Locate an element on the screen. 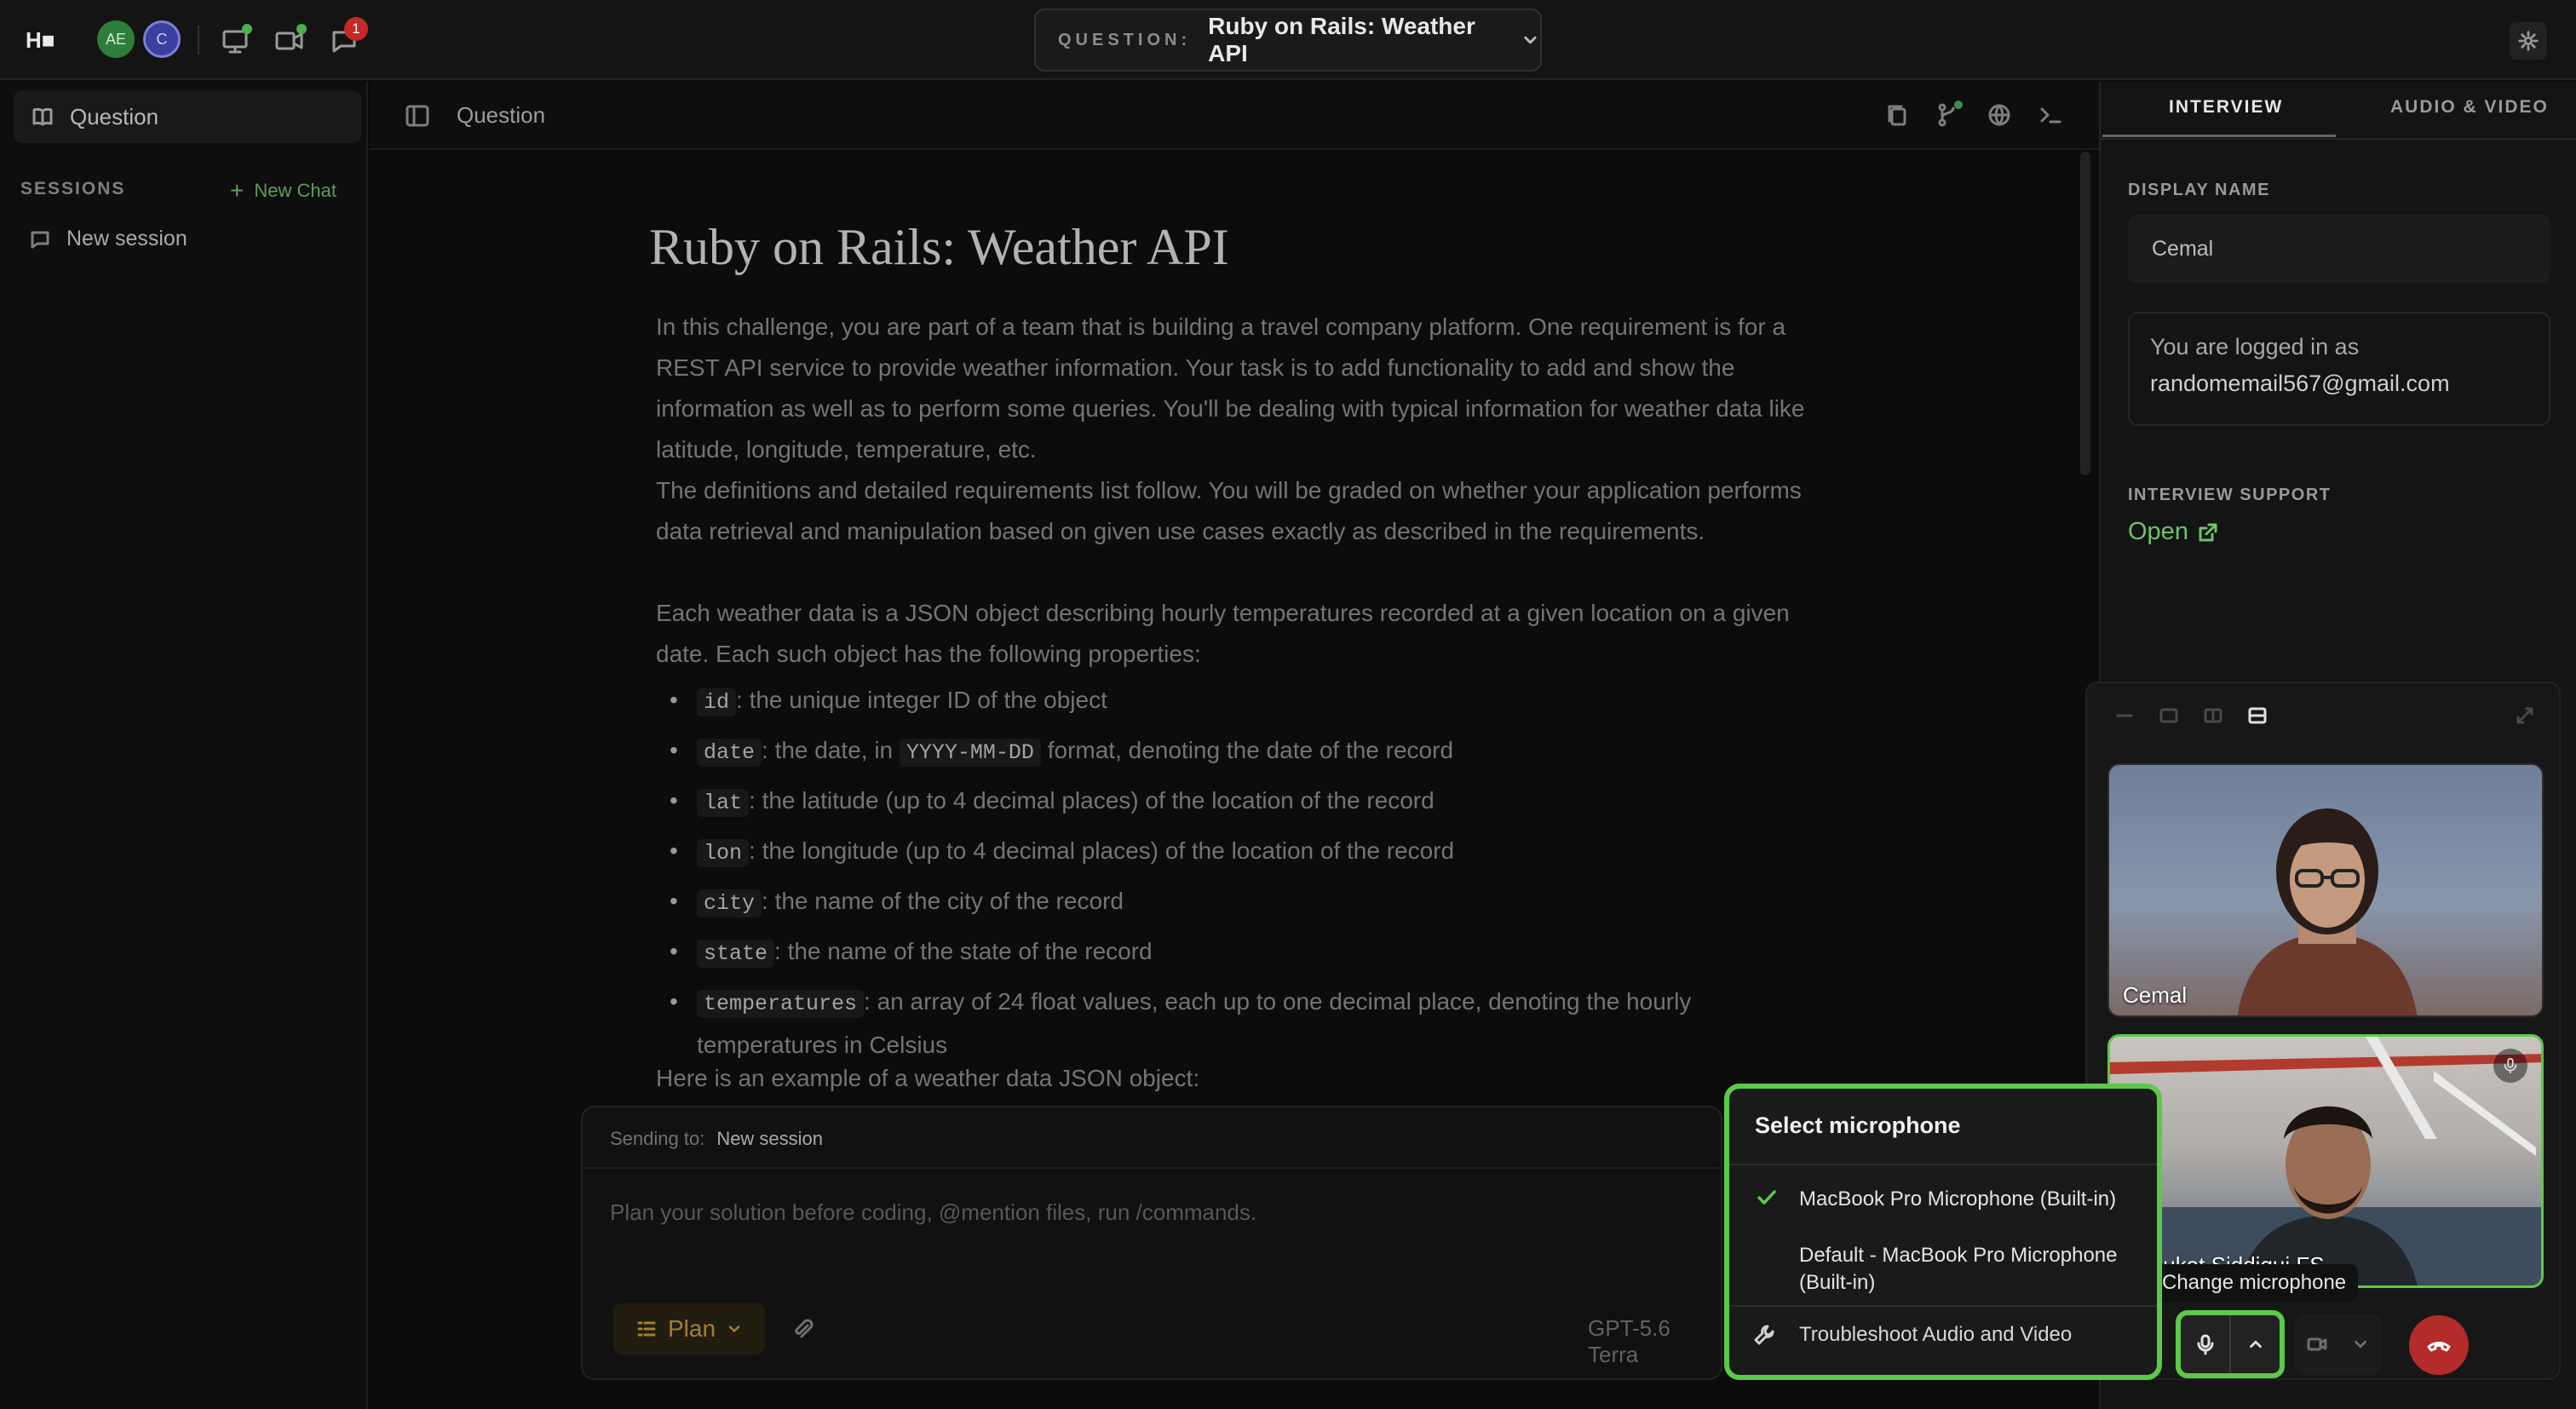 The height and width of the screenshot is (1409, 2576). participant-video is located at coordinates (2326, 1161).